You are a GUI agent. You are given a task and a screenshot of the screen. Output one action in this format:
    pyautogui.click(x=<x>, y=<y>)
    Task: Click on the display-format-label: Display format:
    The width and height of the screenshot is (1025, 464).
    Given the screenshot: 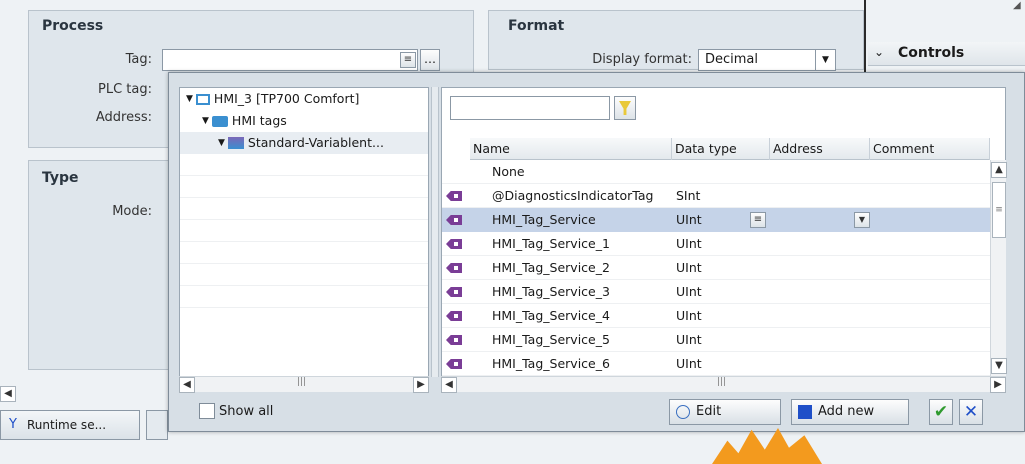 What is the action you would take?
    pyautogui.click(x=642, y=59)
    